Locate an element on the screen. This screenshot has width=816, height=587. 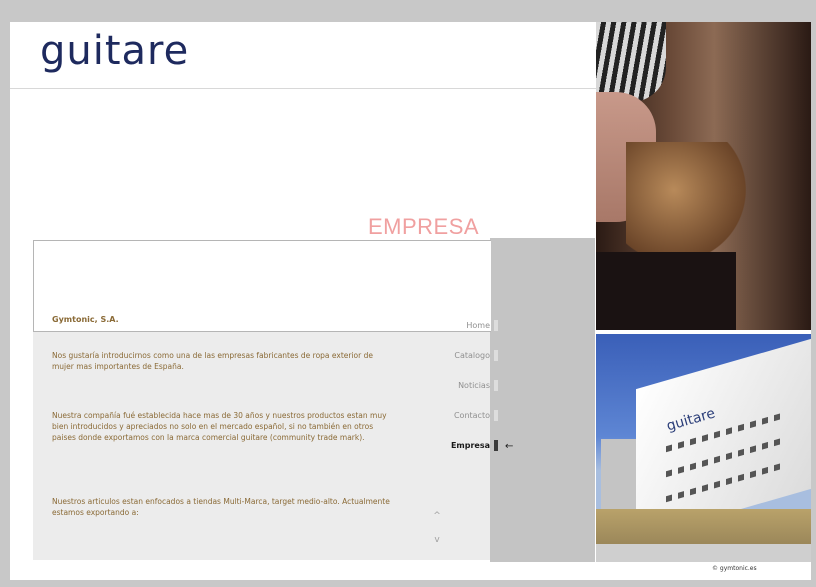
nav-item-label: Home is located at coordinates (478, 325).